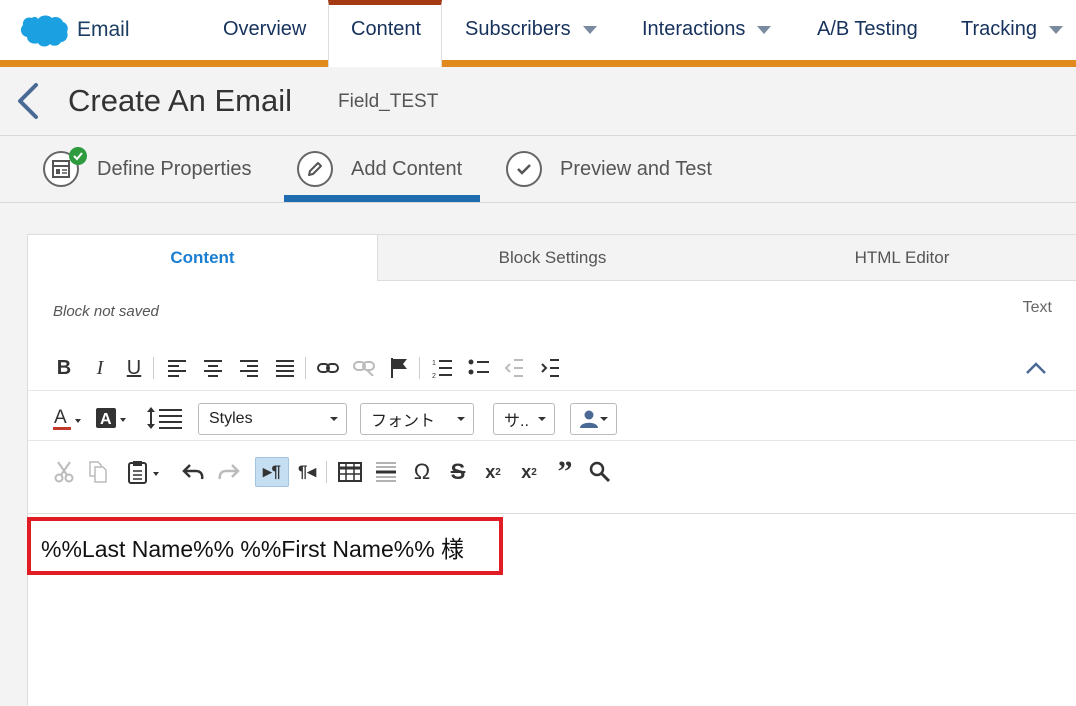 The width and height of the screenshot is (1076, 706). I want to click on tab-ab-testing: A/B Testing, so click(867, 29).